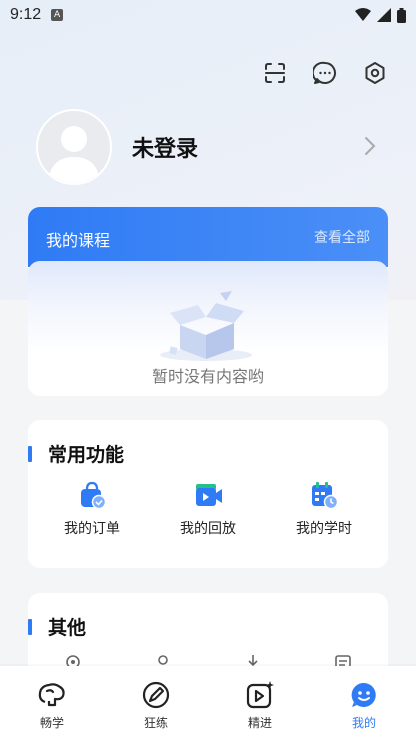 The image size is (416, 741). Describe the element at coordinates (57, 15) in the screenshot. I see `status-notification-badge: A` at that location.